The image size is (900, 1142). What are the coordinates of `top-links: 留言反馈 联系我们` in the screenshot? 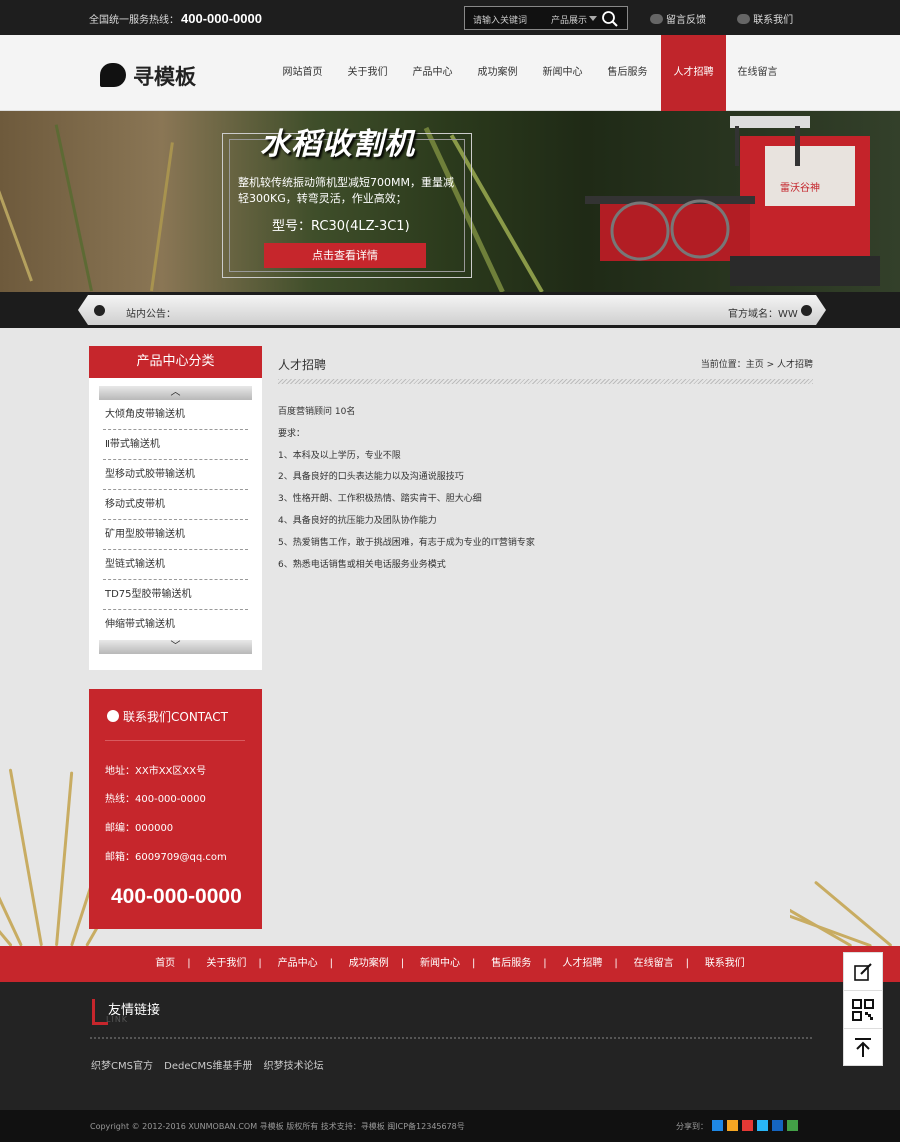 It's located at (735, 18).